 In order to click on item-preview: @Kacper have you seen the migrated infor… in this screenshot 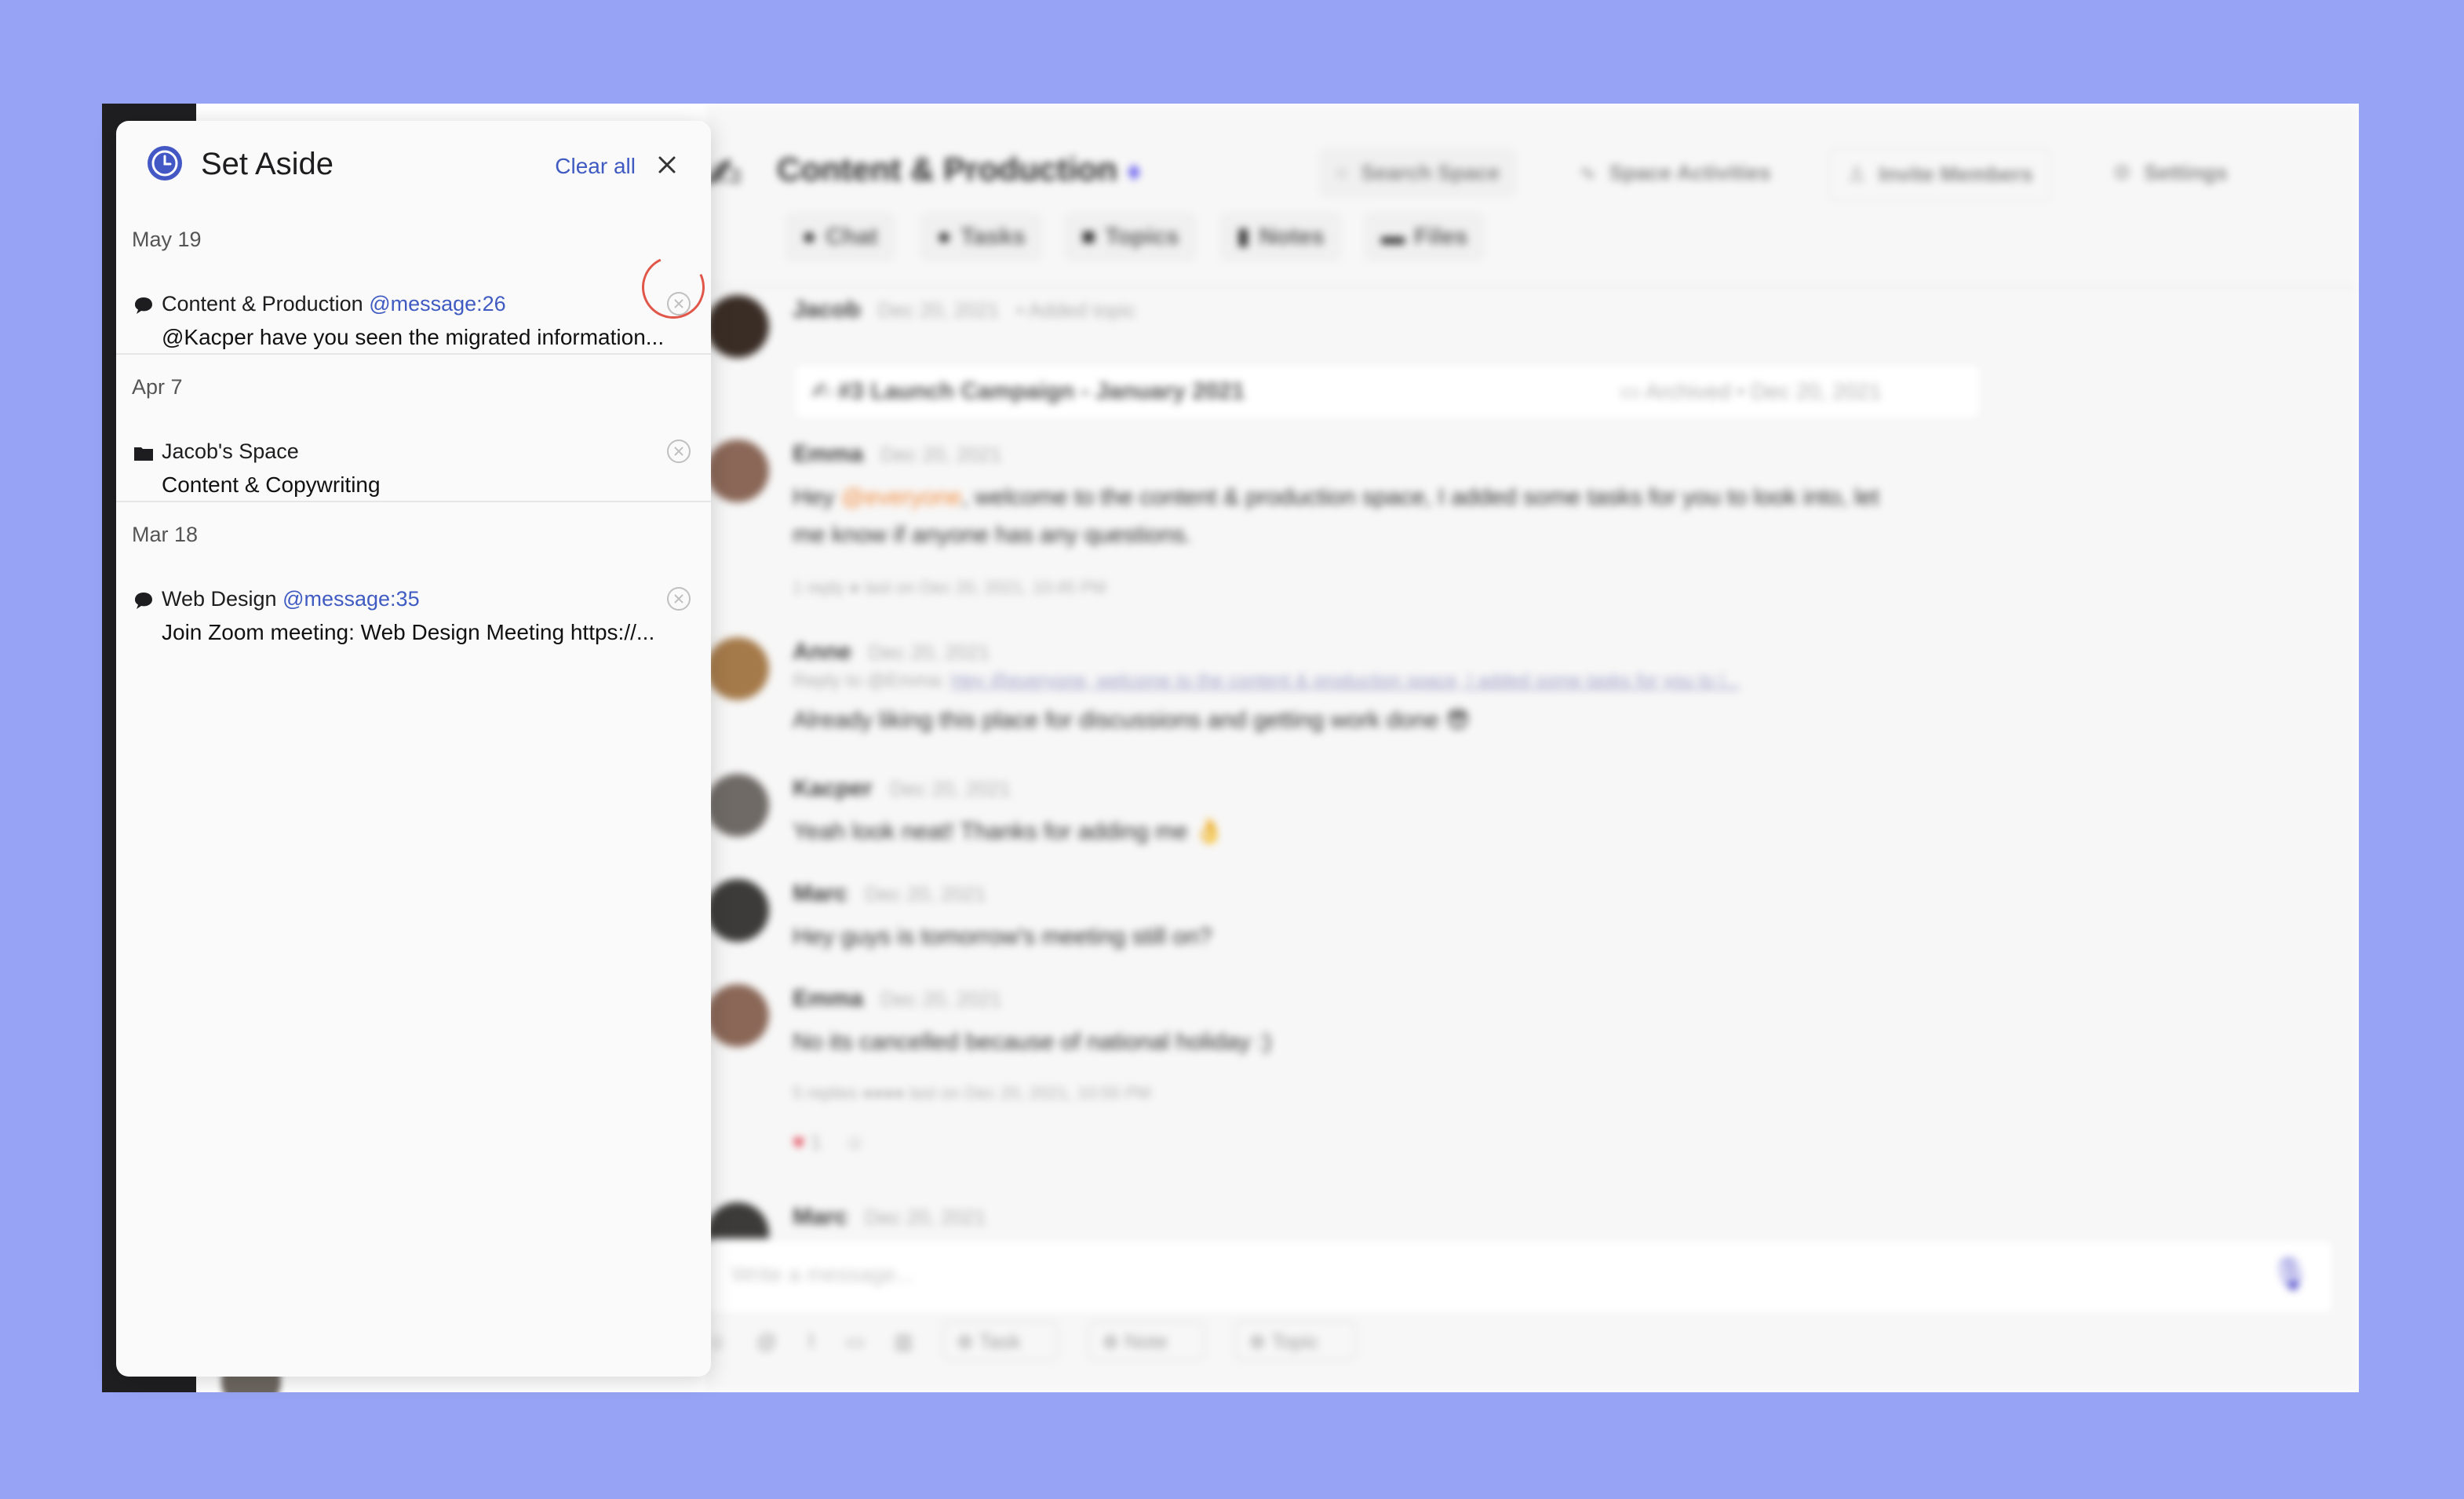, I will do `click(413, 337)`.